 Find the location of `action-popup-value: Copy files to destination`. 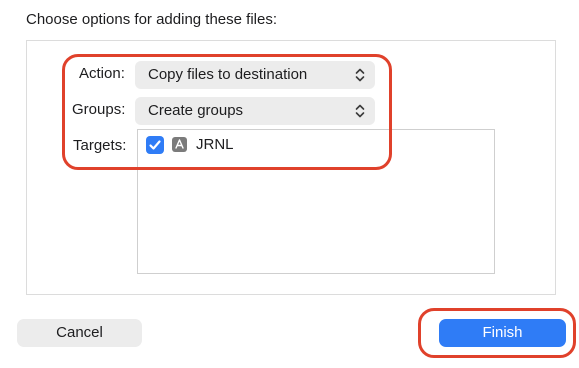

action-popup-value: Copy files to destination is located at coordinates (228, 74).